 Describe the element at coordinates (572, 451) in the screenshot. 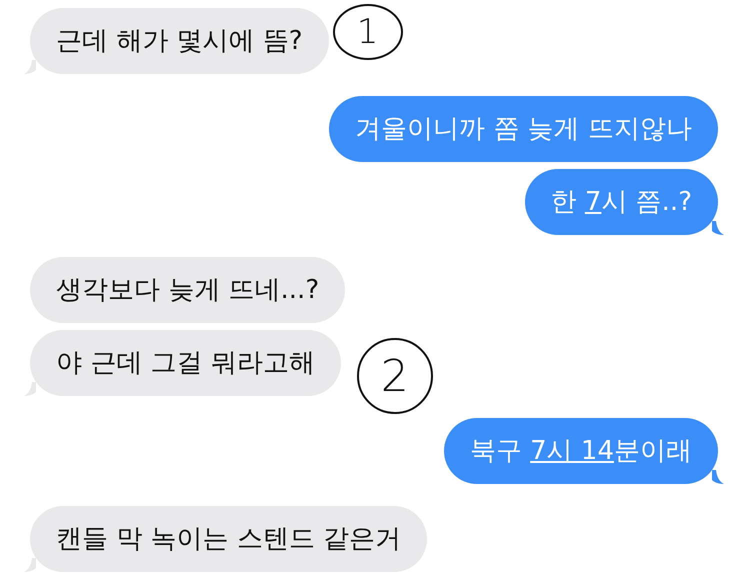

I see `link: 7시 14` at that location.